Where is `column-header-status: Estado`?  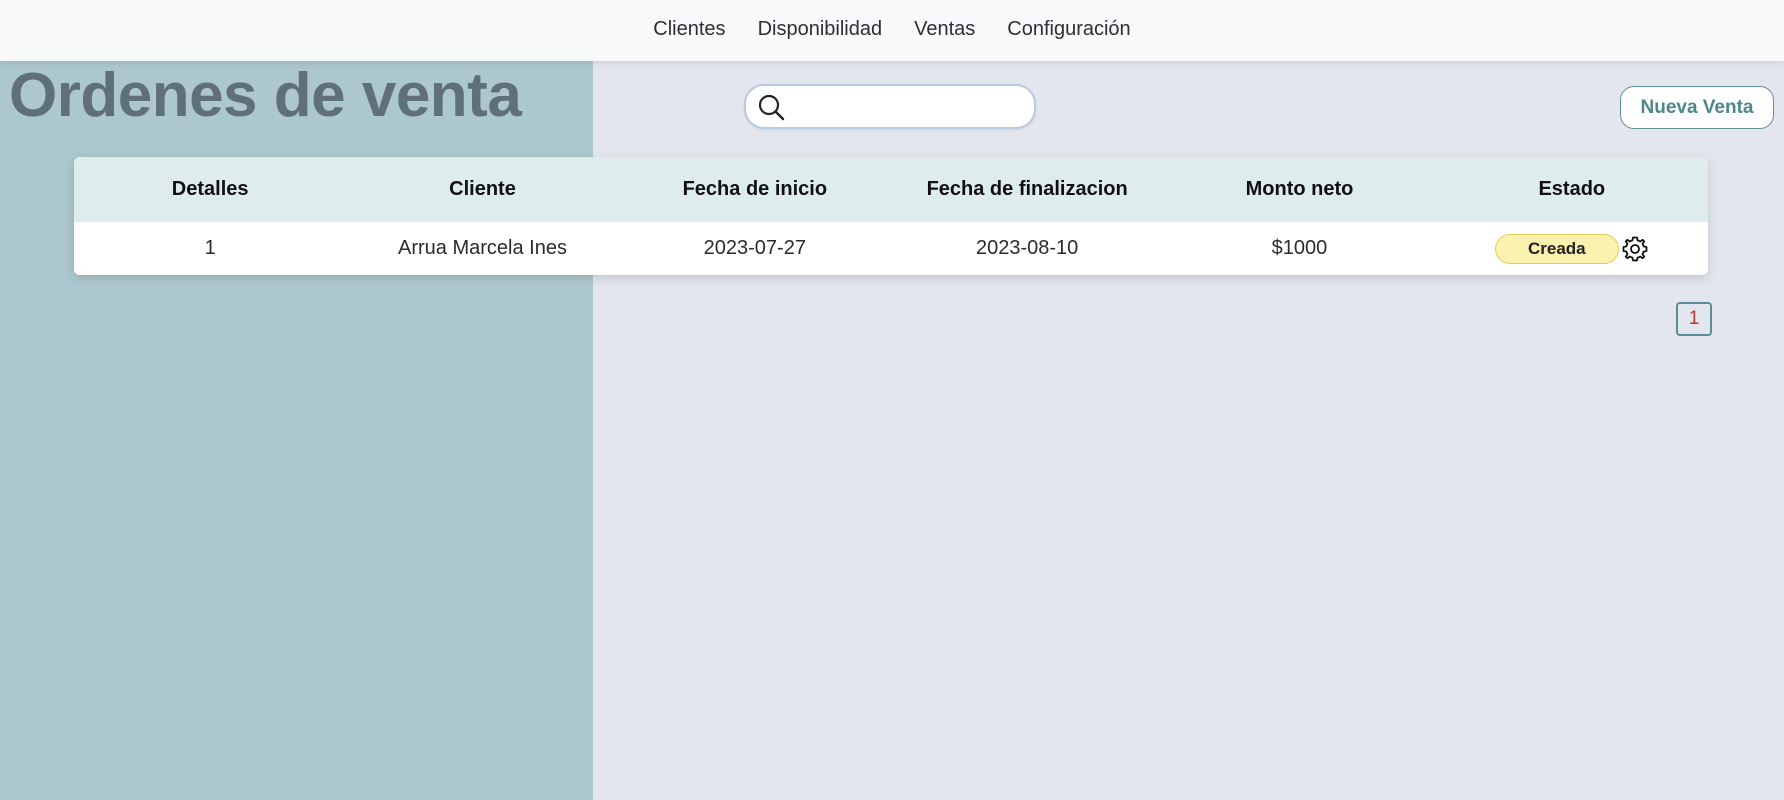
column-header-status: Estado is located at coordinates (1572, 189).